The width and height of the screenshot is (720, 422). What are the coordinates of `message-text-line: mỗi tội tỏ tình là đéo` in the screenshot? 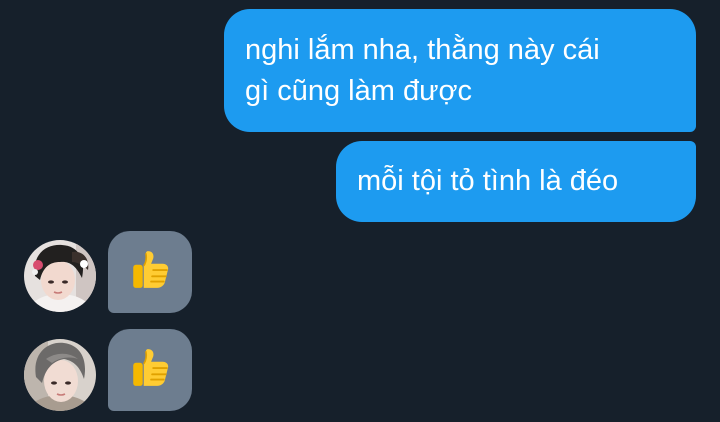 It's located at (488, 181).